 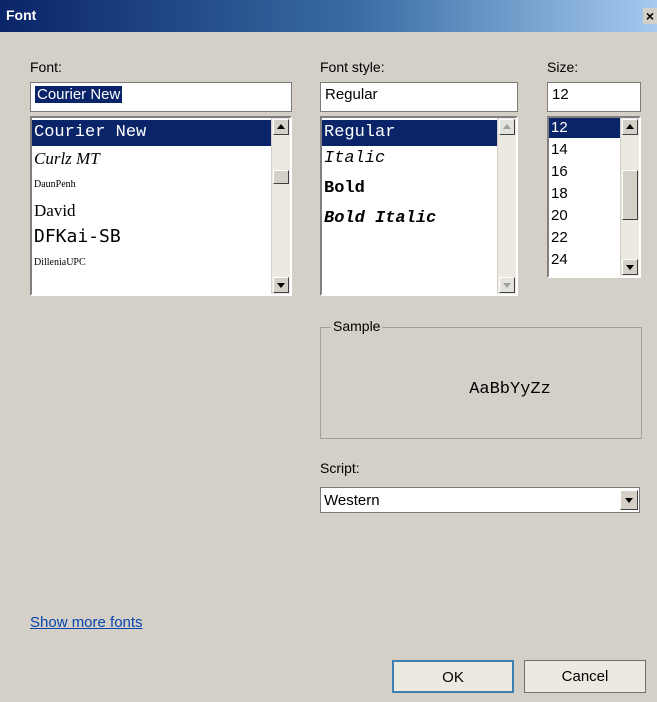 I want to click on window-title: Font, so click(x=21, y=15).